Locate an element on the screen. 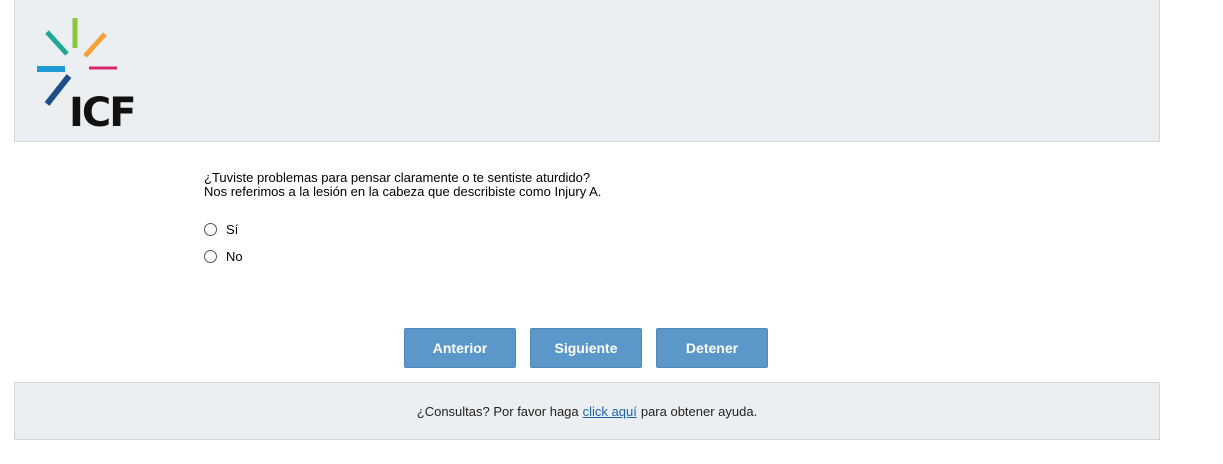 This screenshot has width=1223, height=464. option-label: No is located at coordinates (234, 256).